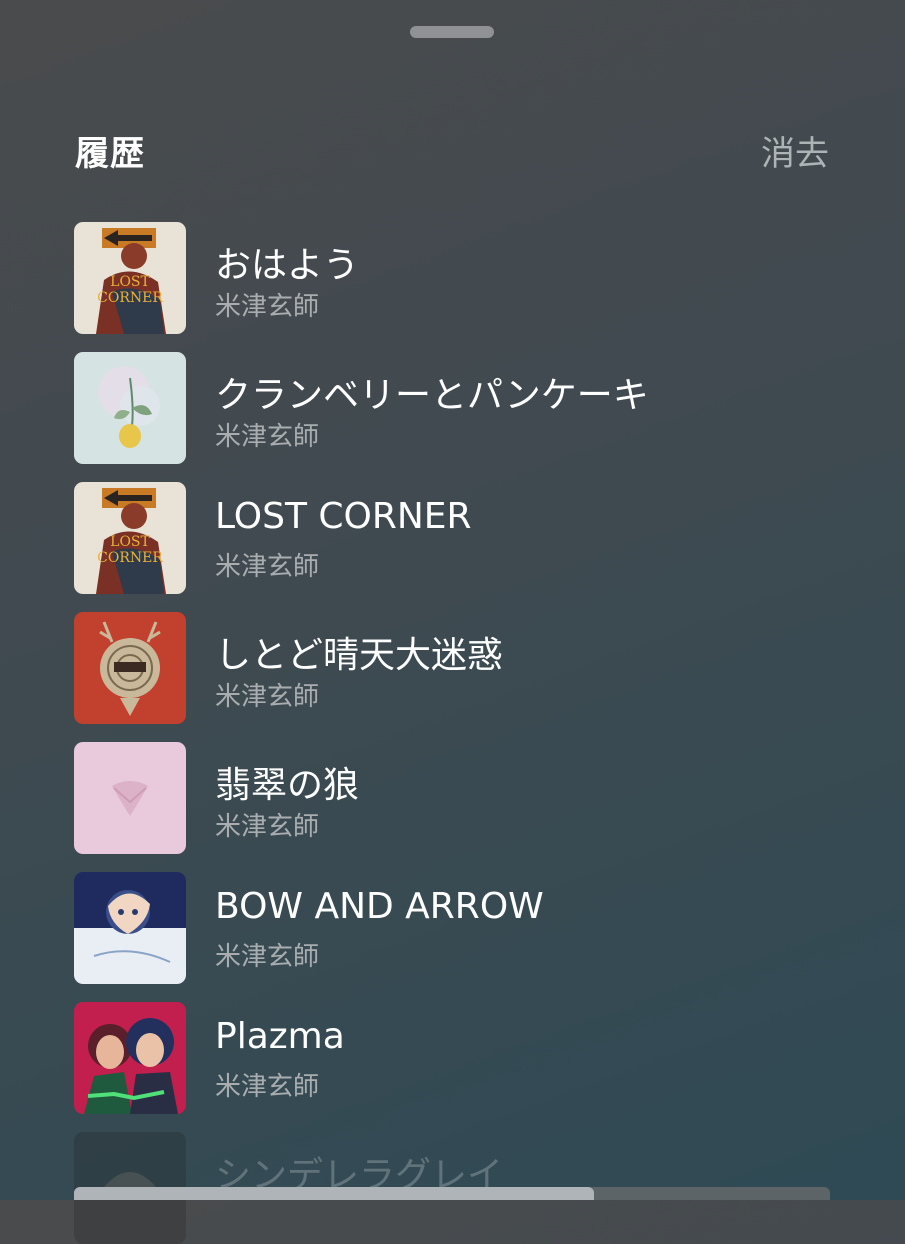  What do you see at coordinates (795, 150) in the screenshot?
I see `clear-history-button: 消去` at bounding box center [795, 150].